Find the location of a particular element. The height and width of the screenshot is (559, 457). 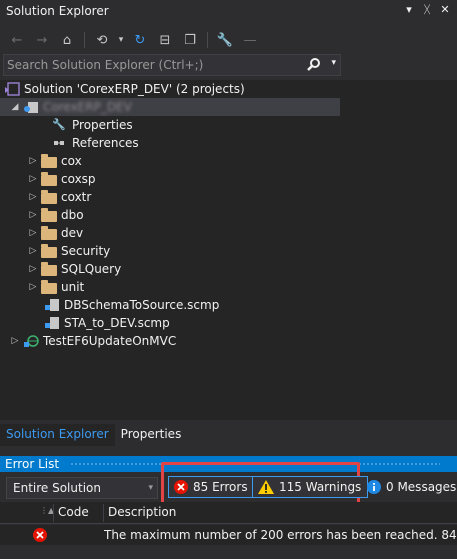

pin-icon: ᚷ is located at coordinates (427, 9).